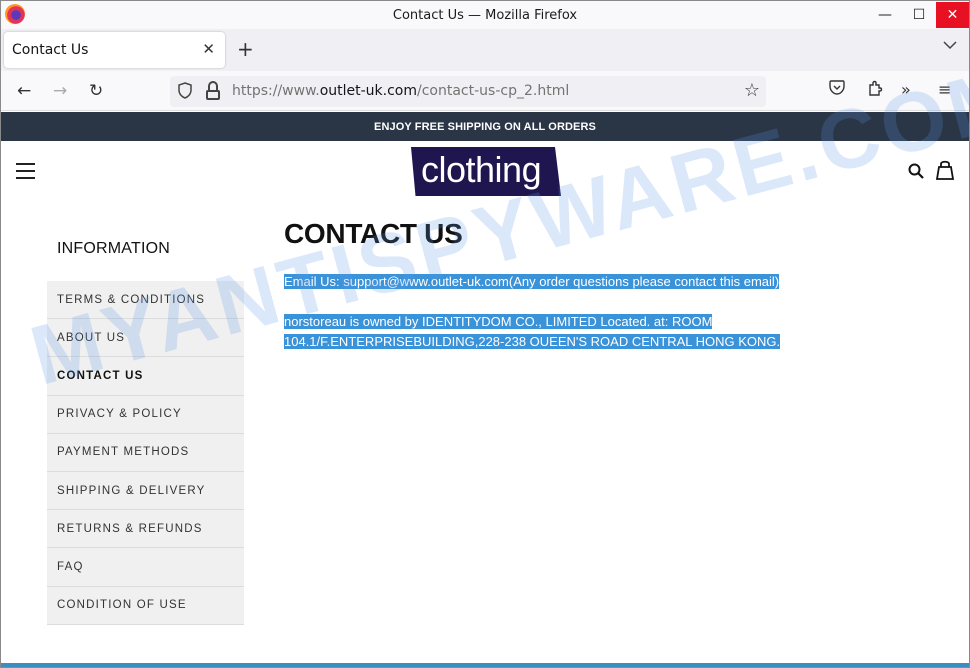 This screenshot has width=970, height=668. I want to click on chevron-down-icon, so click(950, 45).